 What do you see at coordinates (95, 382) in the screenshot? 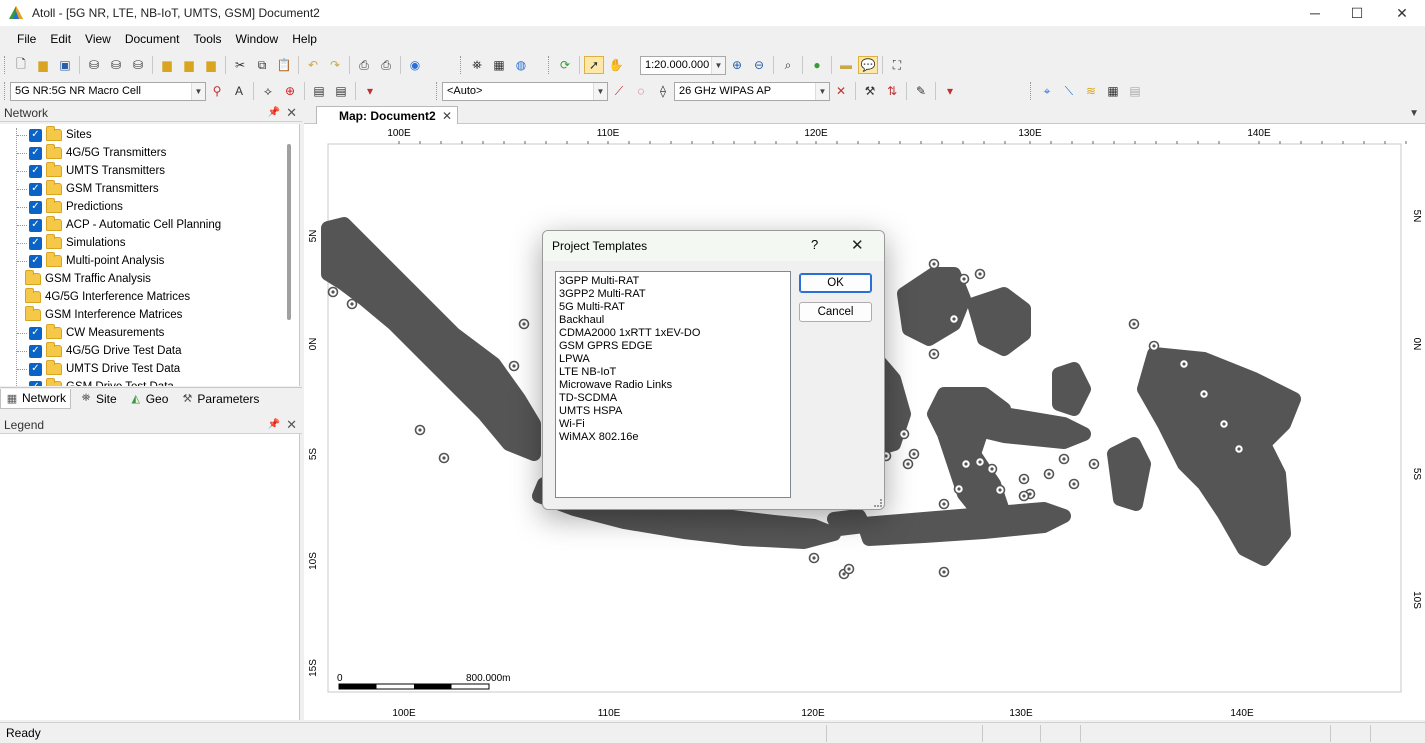
I see `tree-item: ✓ GSM Drive Test Data` at bounding box center [95, 382].